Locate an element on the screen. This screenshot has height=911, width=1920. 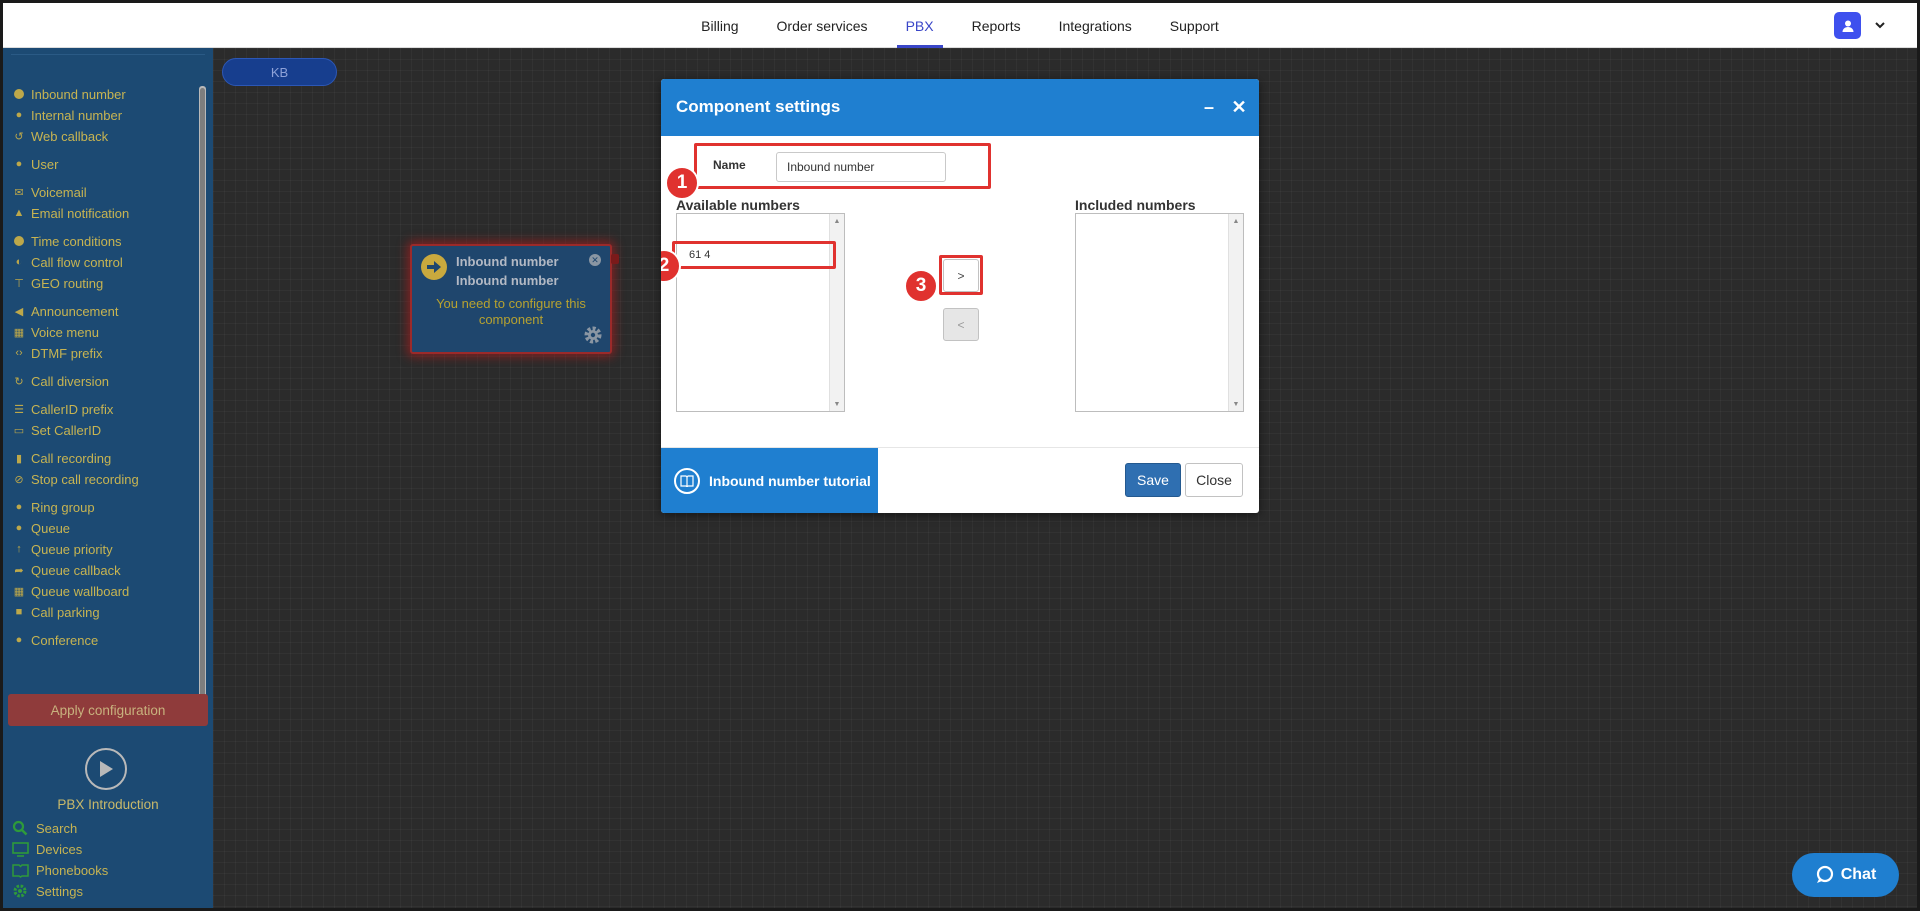
kb-button: KB is located at coordinates (279, 72).